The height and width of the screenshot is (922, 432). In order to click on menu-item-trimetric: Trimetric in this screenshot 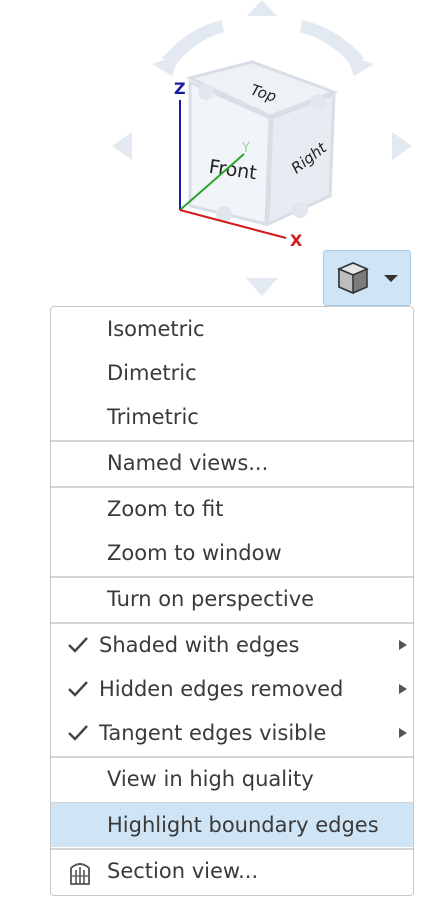, I will do `click(232, 417)`.